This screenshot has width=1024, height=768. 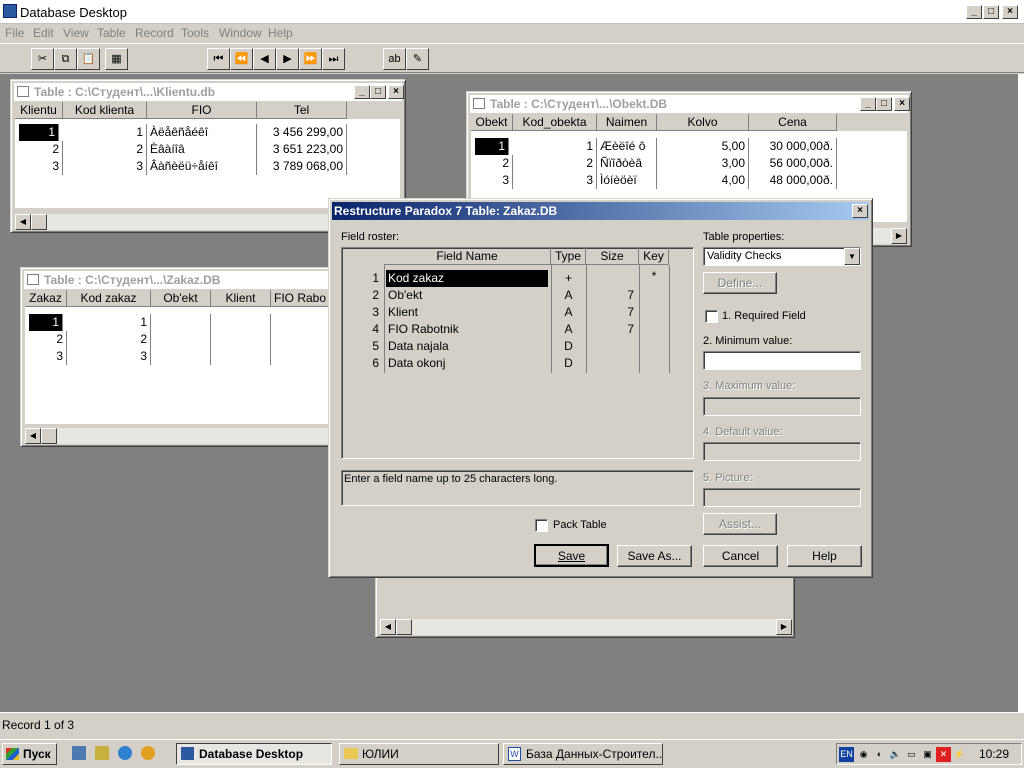 I want to click on roster-field-name: Data okonj, so click(x=467, y=363).